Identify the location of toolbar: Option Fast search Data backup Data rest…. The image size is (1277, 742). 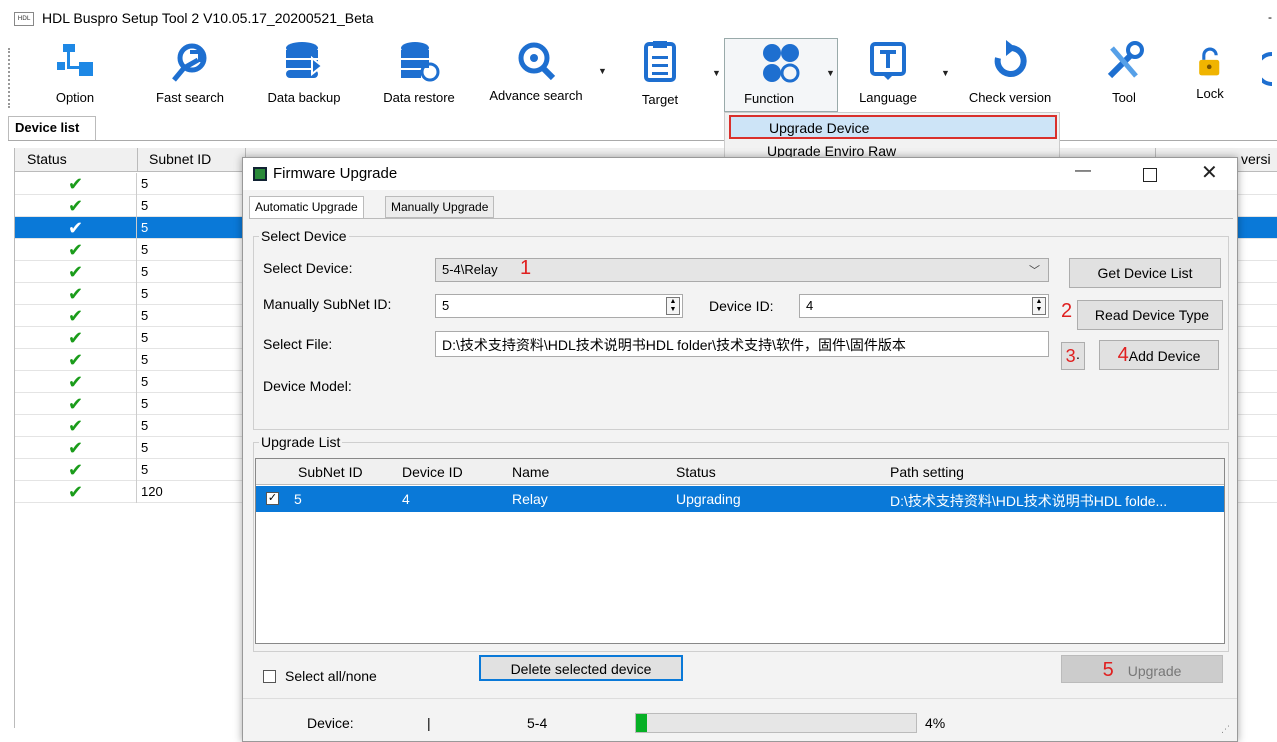
(638, 76).